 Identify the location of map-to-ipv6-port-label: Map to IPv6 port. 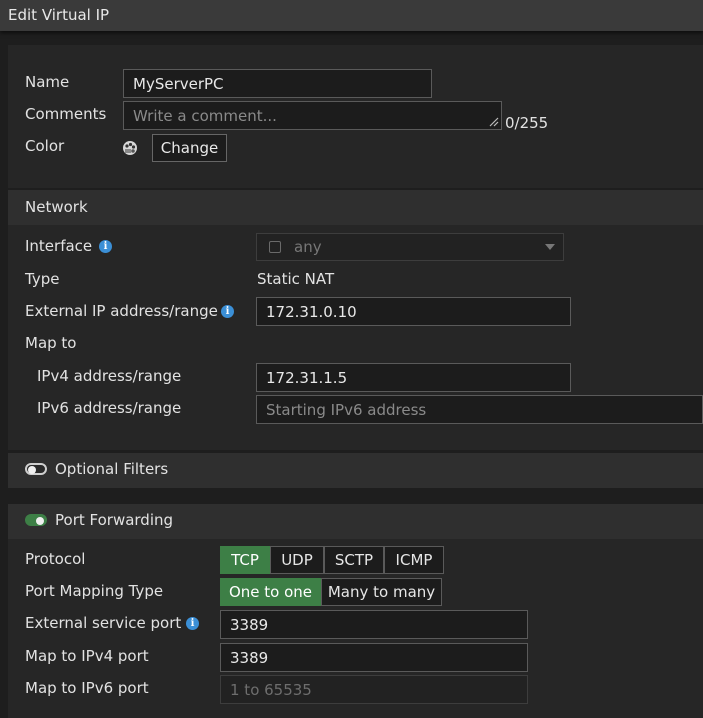
(87, 688).